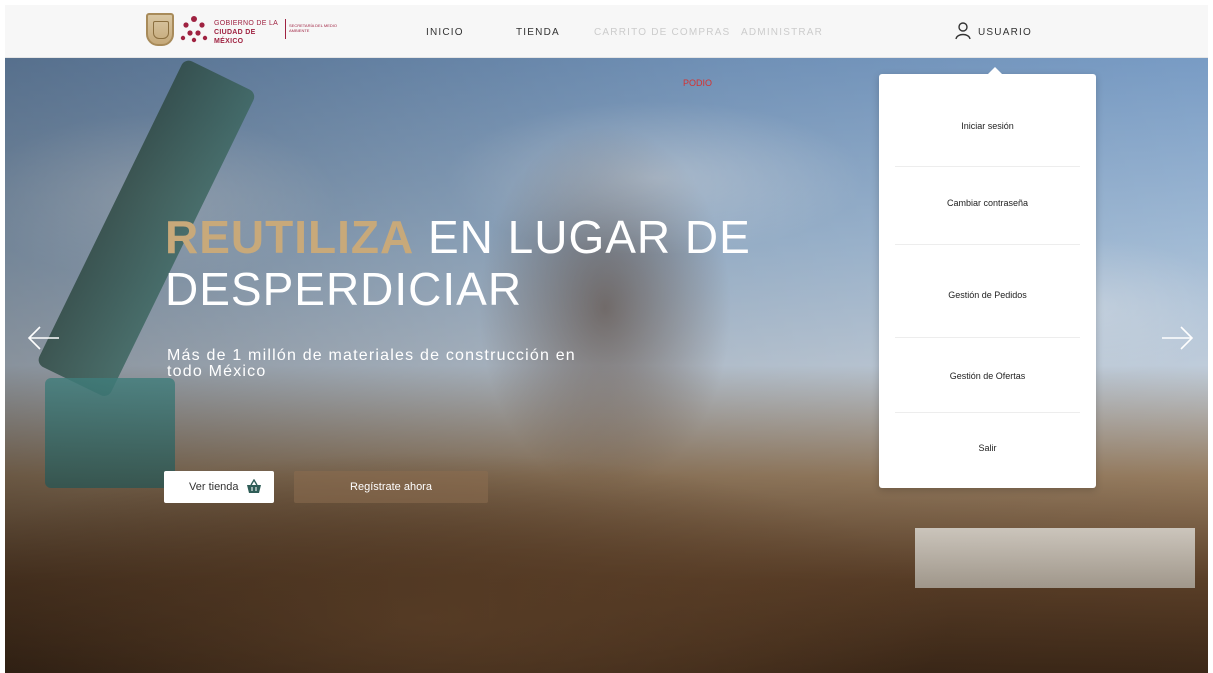 This screenshot has height=673, width=1213. Describe the element at coordinates (1055, 558) in the screenshot. I see `hero-background-buildings` at that location.